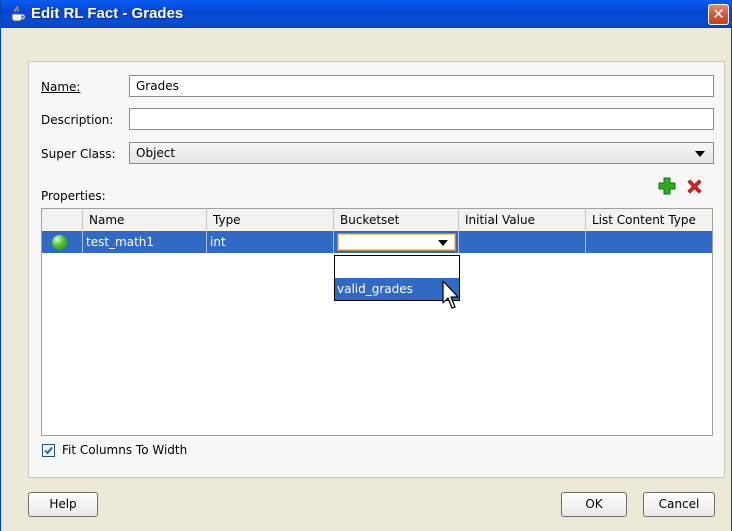 The image size is (732, 531). Describe the element at coordinates (61, 87) in the screenshot. I see `name-label: Name:` at that location.